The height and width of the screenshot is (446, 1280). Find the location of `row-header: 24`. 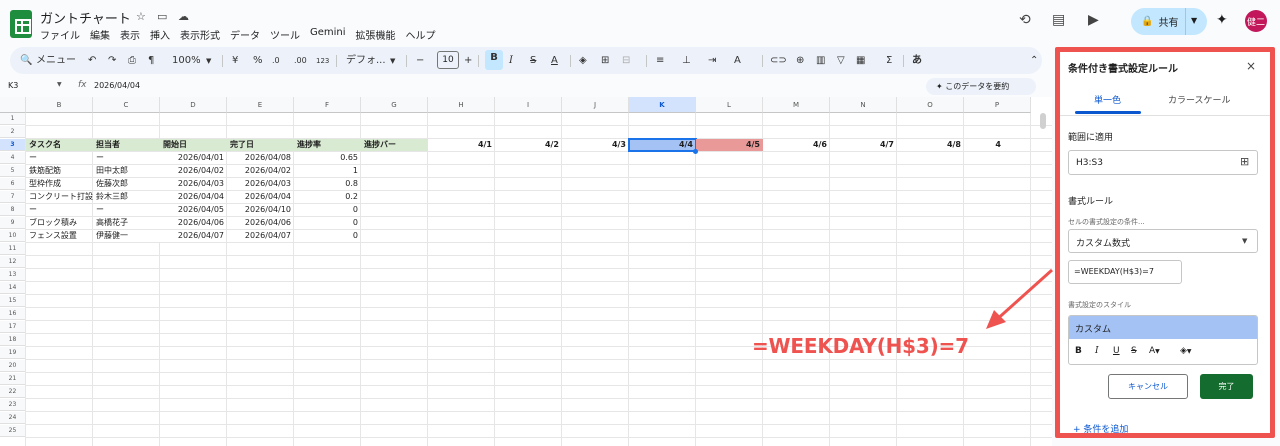

row-header: 24 is located at coordinates (13, 418).